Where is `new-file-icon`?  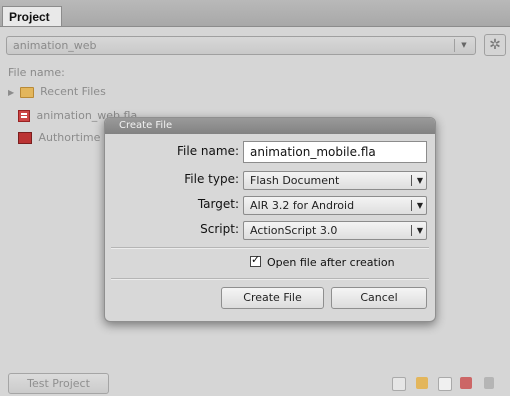 new-file-icon is located at coordinates (399, 384).